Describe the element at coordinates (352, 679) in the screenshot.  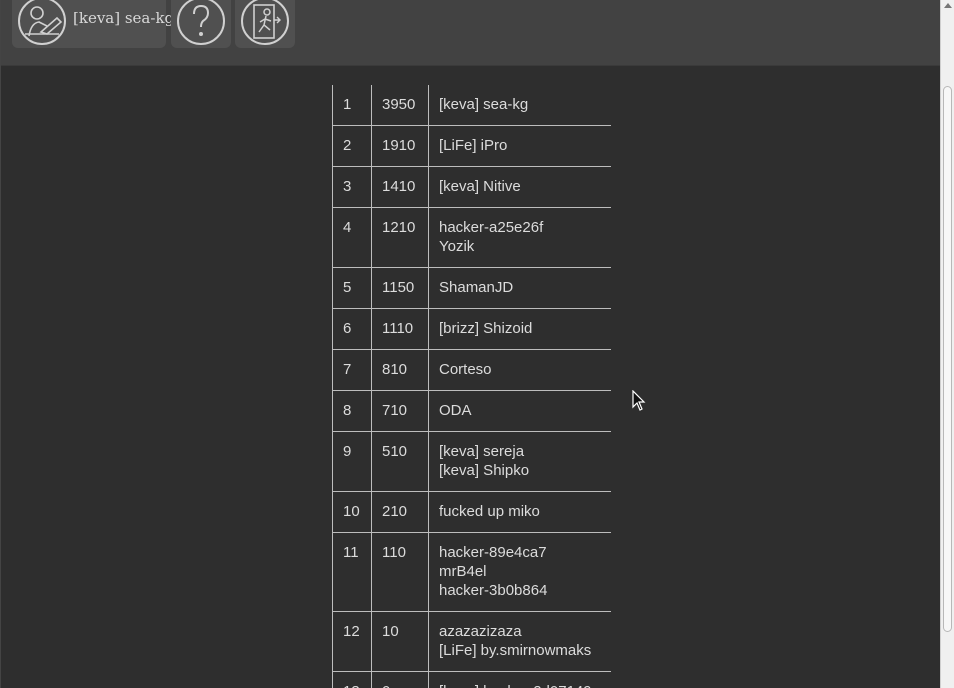
I see `rank-cell: 13` at that location.